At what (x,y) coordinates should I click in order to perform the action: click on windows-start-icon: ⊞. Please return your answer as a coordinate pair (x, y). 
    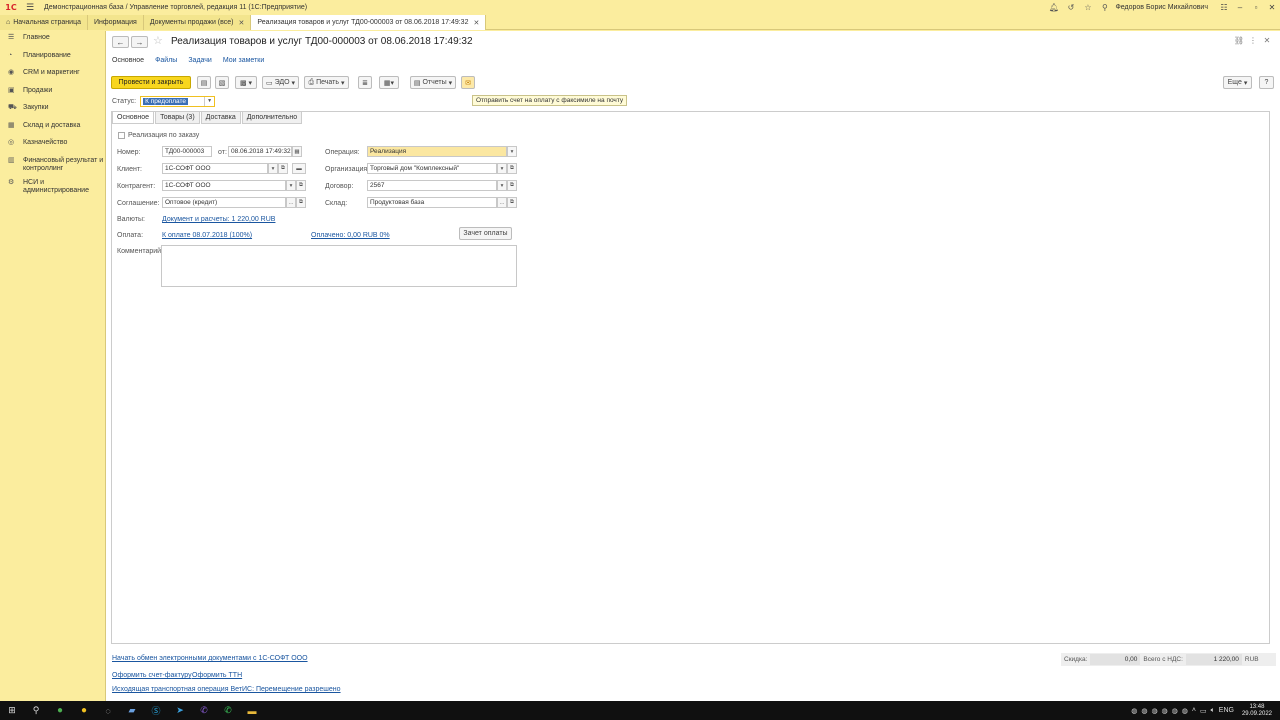
    Looking at the image, I should click on (12, 710).